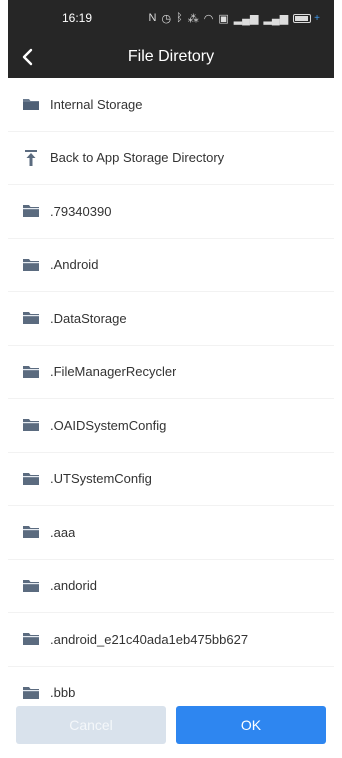 Image resolution: width=342 pixels, height=758 pixels. Describe the element at coordinates (96, 104) in the screenshot. I see `list-item-label: Internal Storage` at that location.